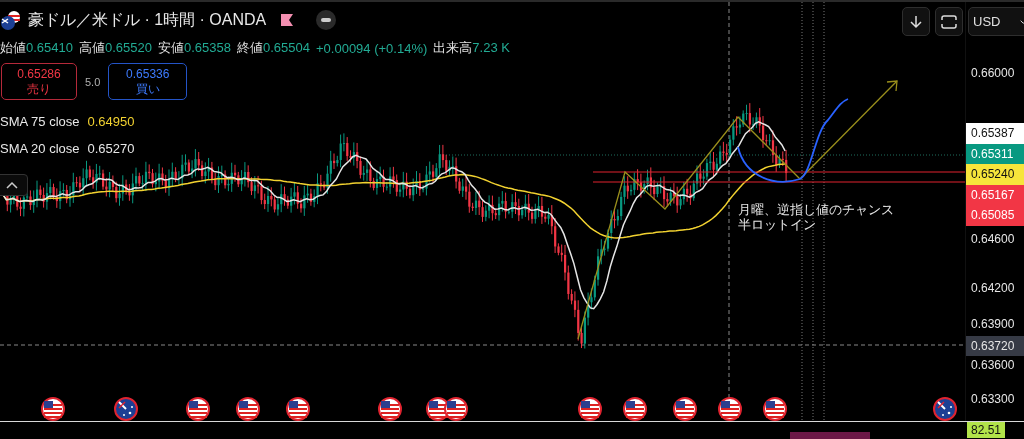 The image size is (1024, 439). I want to click on price-label: 0.65240, so click(995, 174).